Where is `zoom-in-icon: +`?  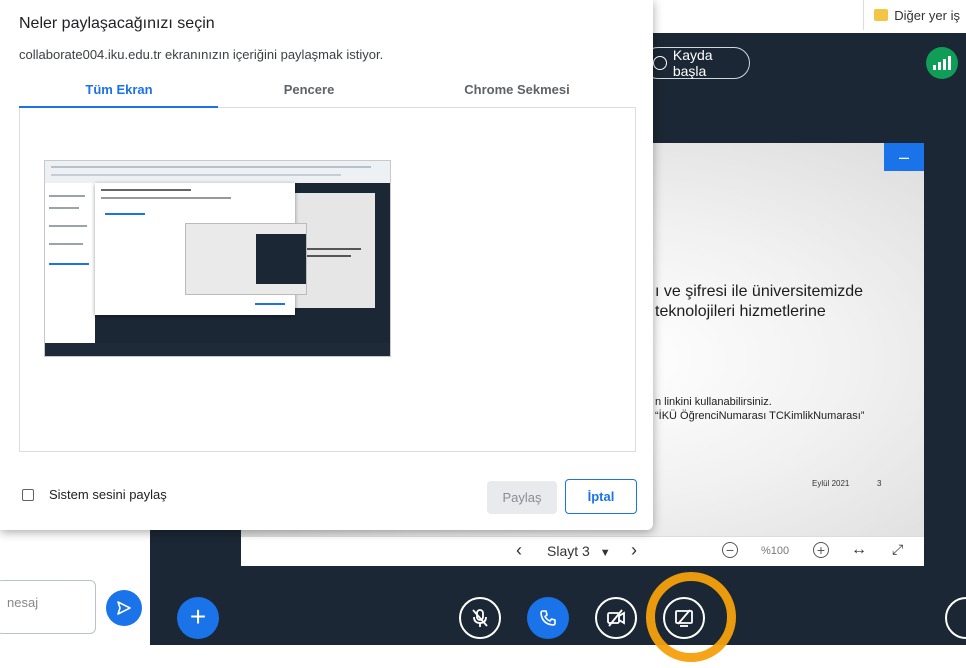
zoom-in-icon: + is located at coordinates (821, 550).